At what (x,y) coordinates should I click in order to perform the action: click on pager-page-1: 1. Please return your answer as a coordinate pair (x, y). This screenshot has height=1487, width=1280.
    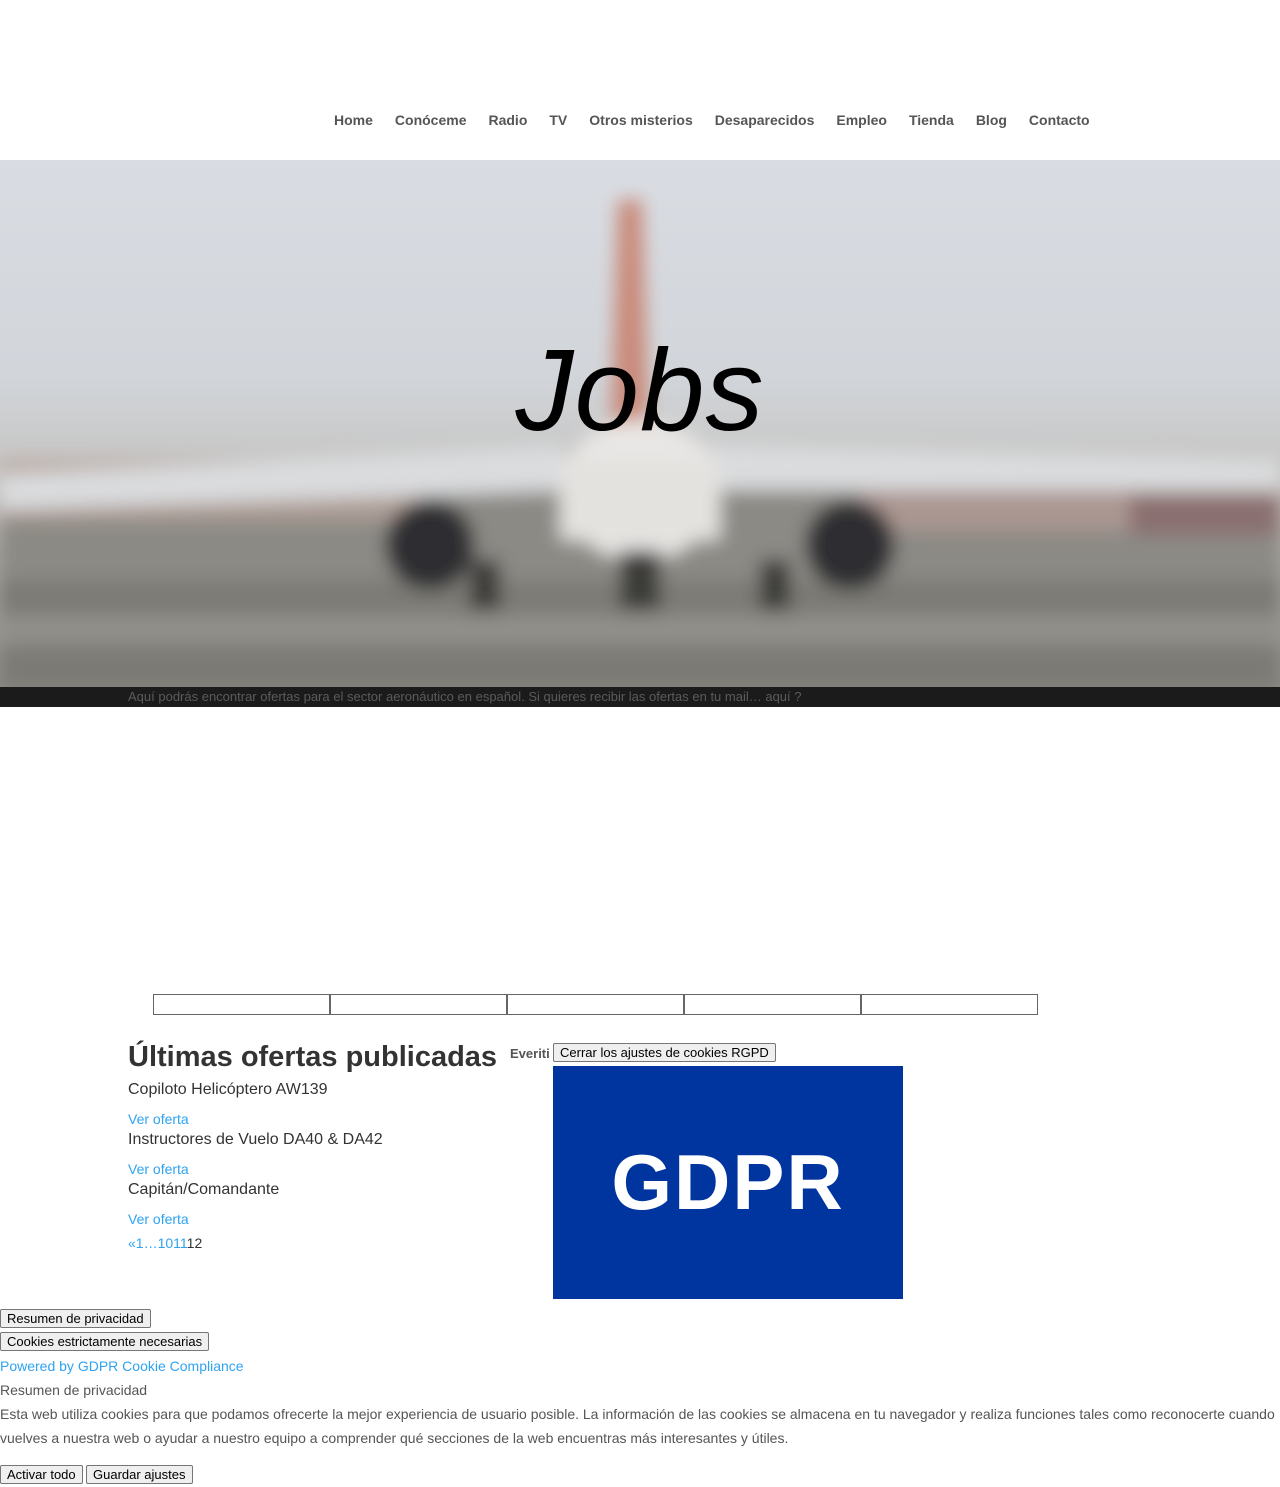
    Looking at the image, I should click on (140, 1243).